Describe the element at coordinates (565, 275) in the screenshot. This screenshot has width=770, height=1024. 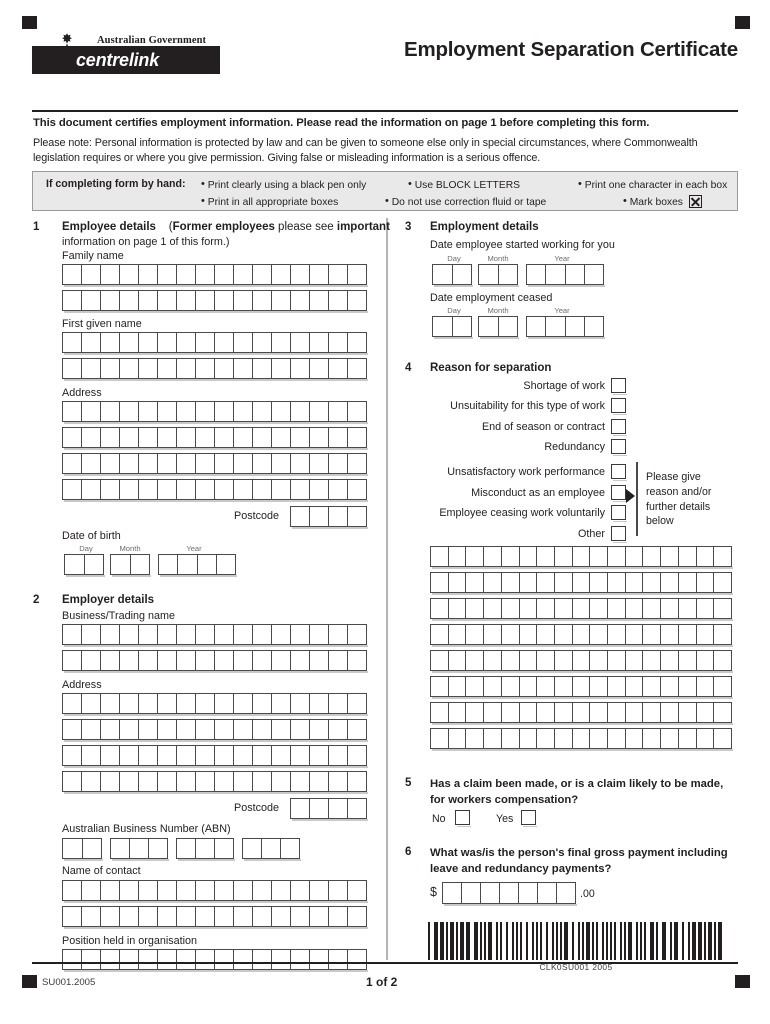
I see `field-date-started-year` at that location.